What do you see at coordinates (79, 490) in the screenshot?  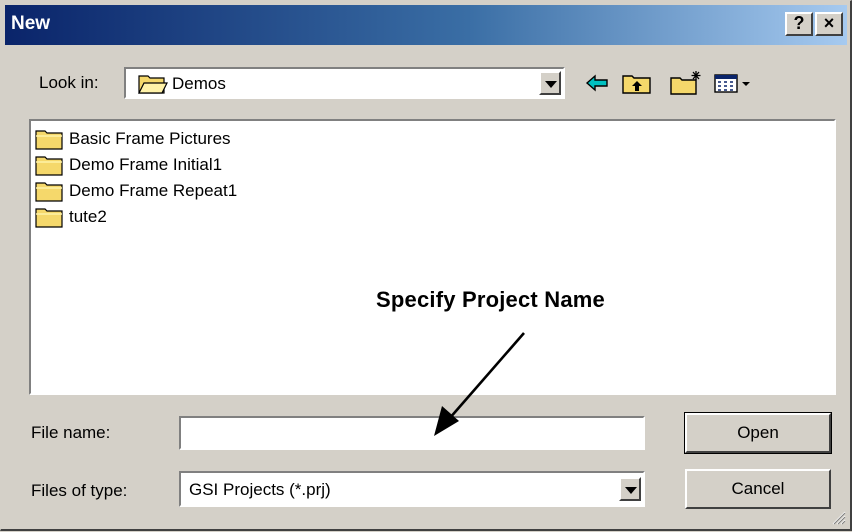 I see `file-type-label: Files of type:` at bounding box center [79, 490].